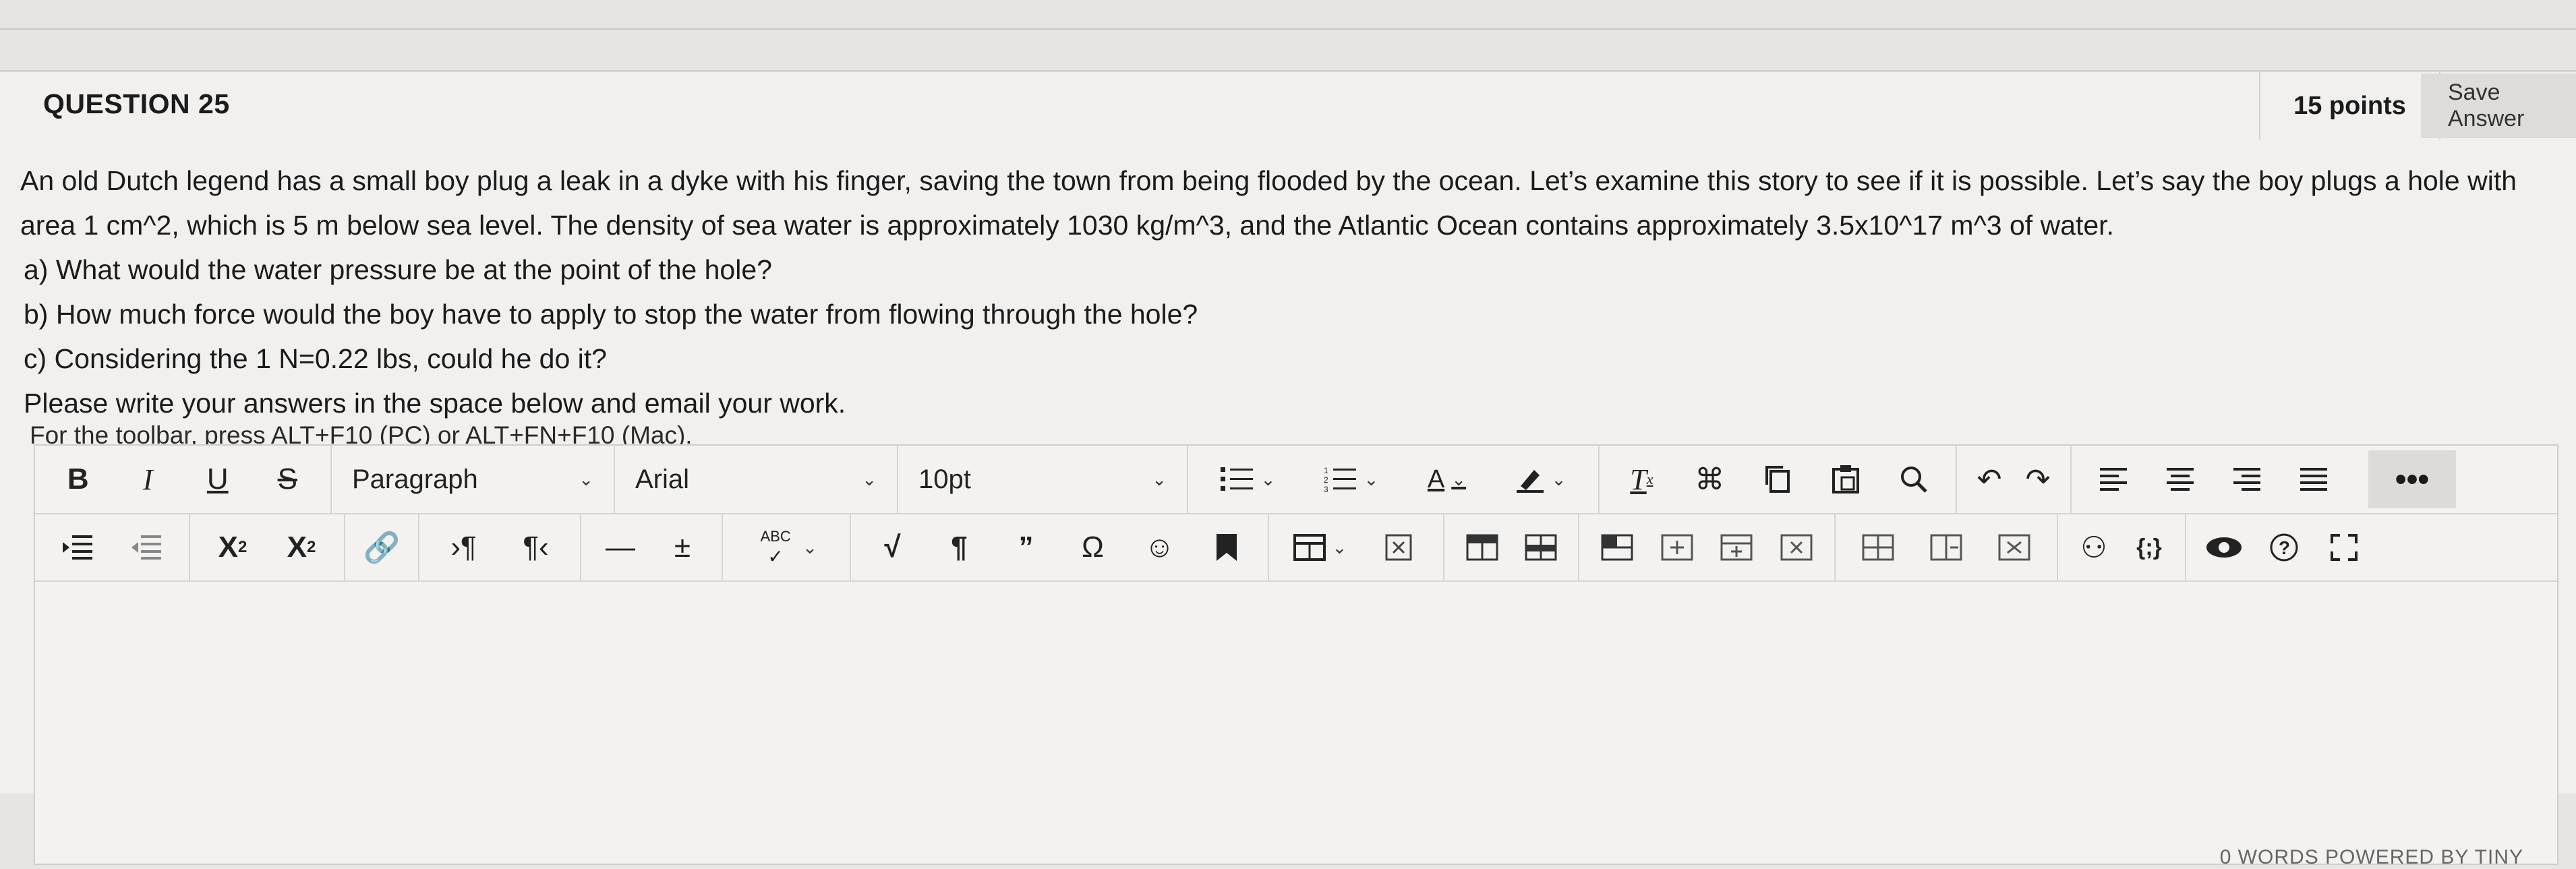  I want to click on subscript-icon: X2, so click(301, 547).